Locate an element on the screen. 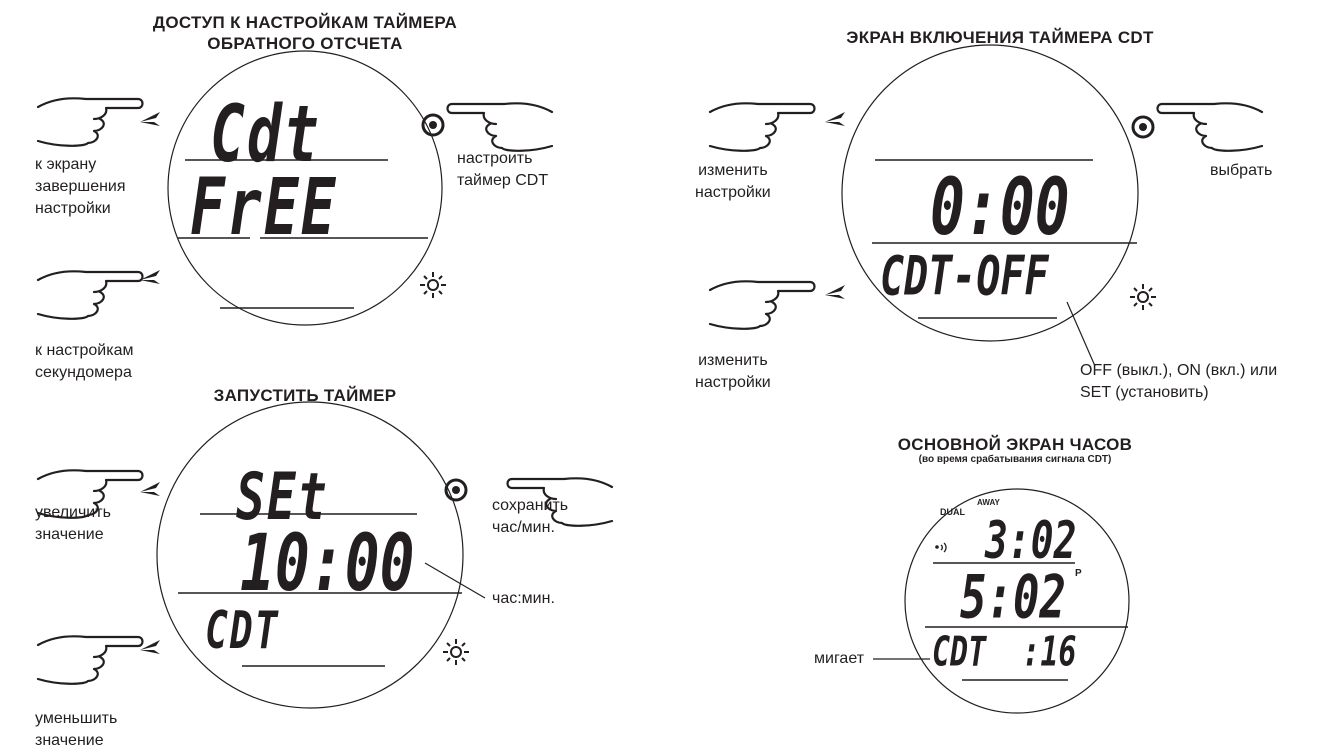  lcd-cdt-16: CDT :16 is located at coordinates (1004, 652).